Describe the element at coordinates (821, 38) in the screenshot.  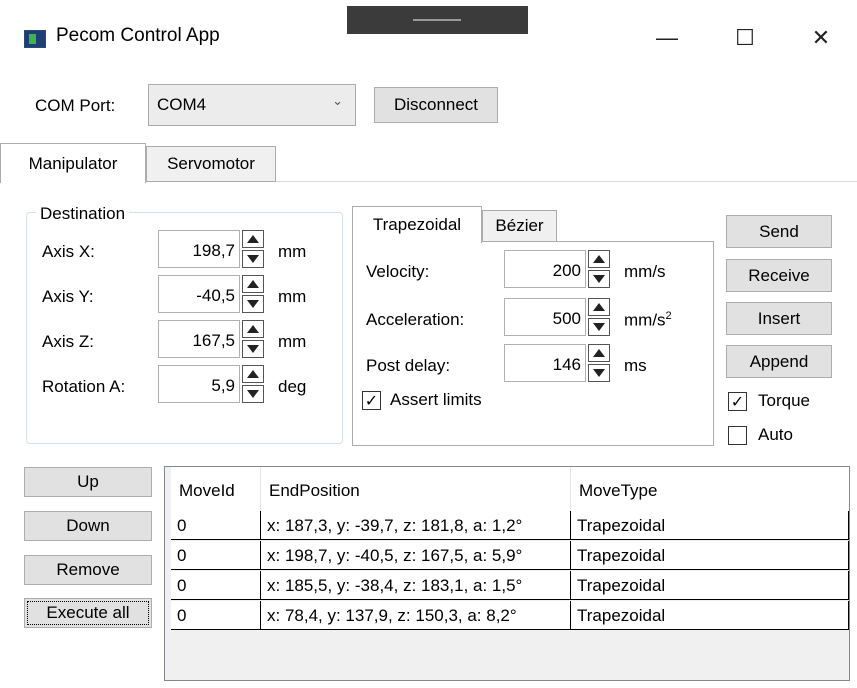
I see `close-button: ✕` at that location.